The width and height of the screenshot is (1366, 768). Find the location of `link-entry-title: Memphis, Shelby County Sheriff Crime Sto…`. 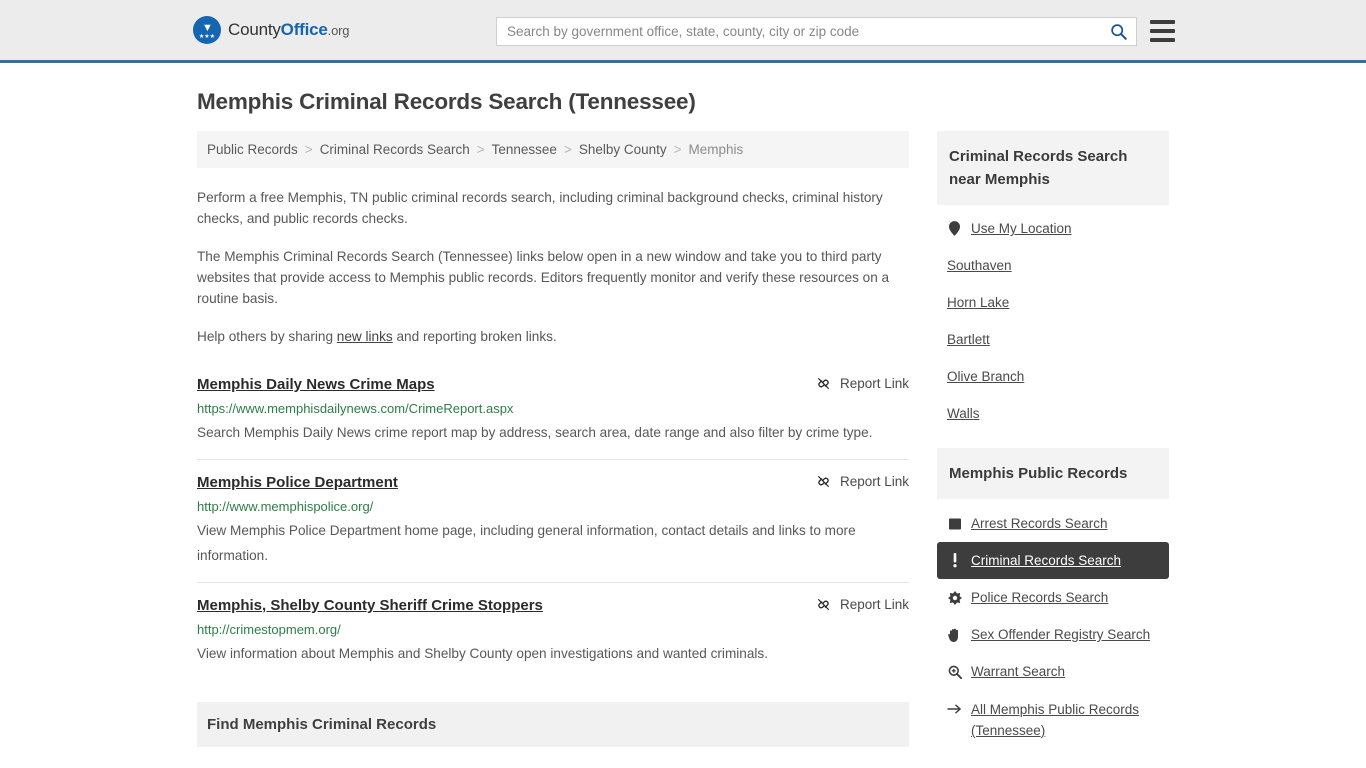

link-entry-title: Memphis, Shelby County Sheriff Crime Sto… is located at coordinates (370, 605).